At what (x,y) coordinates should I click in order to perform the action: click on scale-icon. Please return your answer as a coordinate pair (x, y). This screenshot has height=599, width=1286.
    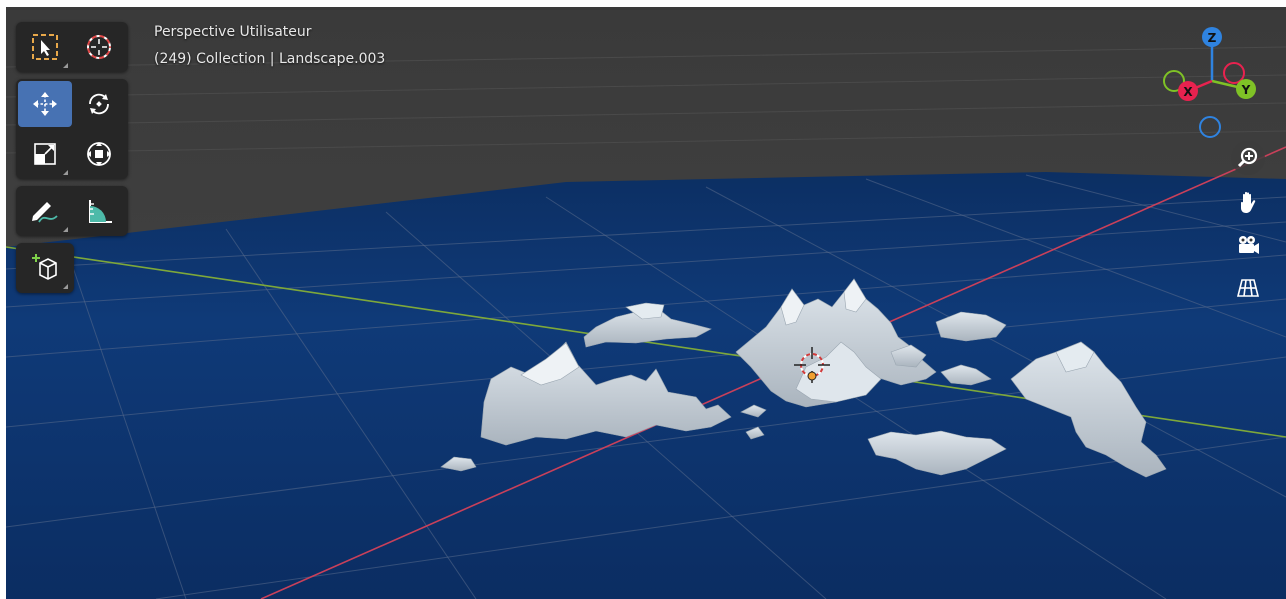
    Looking at the image, I should click on (45, 154).